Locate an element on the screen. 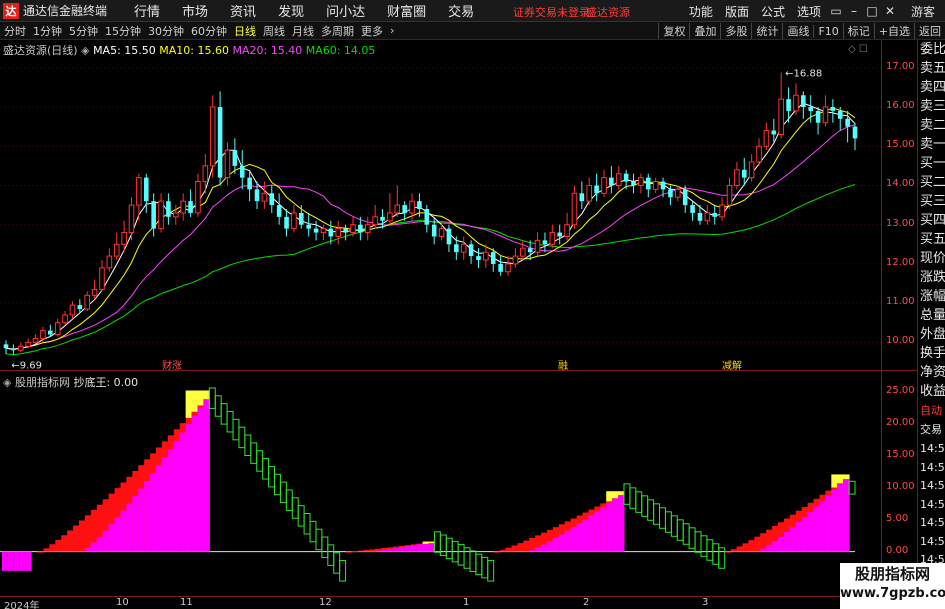  stats-button: 统计 is located at coordinates (766, 31).